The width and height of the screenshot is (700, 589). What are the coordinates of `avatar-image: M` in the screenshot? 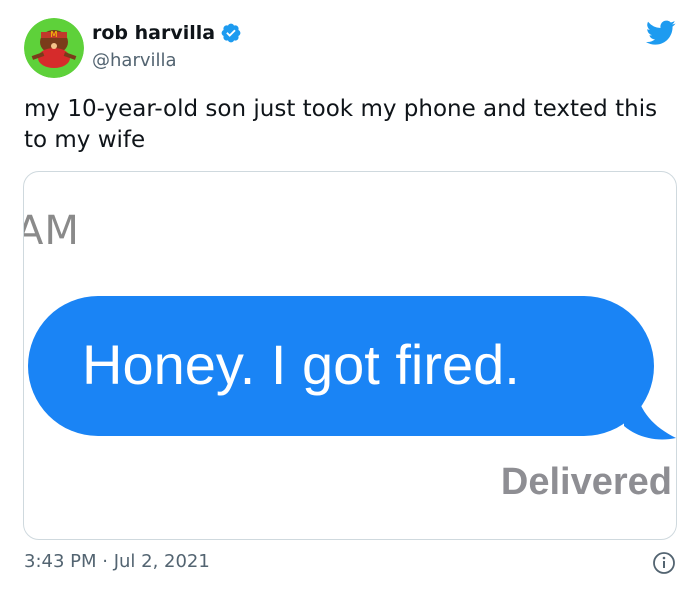 It's located at (54, 48).